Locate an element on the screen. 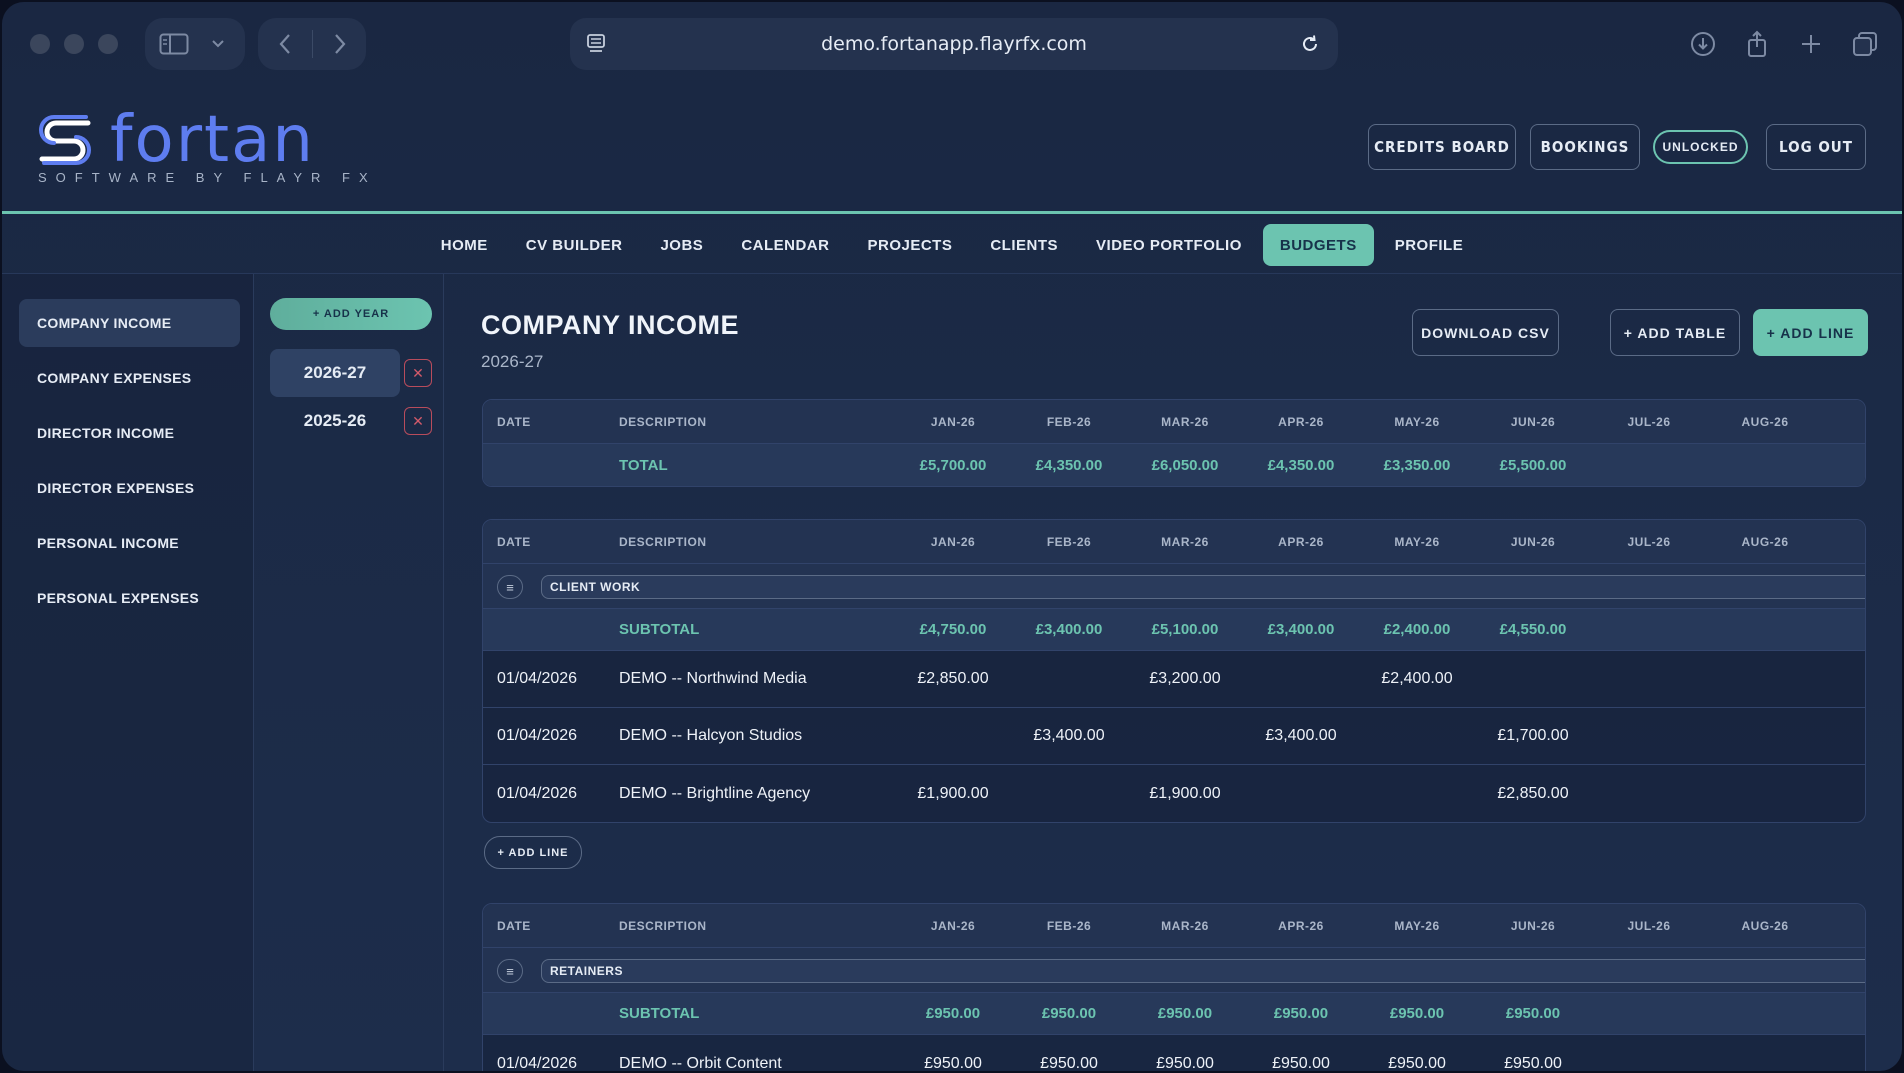  add-line-button: + ADD LINE is located at coordinates (1810, 332).